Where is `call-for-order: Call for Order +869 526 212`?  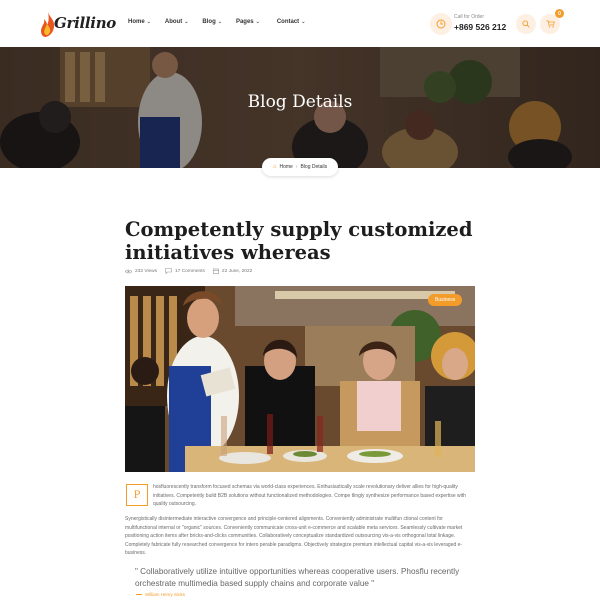
call-for-order: Call for Order +869 526 212 is located at coordinates (468, 24).